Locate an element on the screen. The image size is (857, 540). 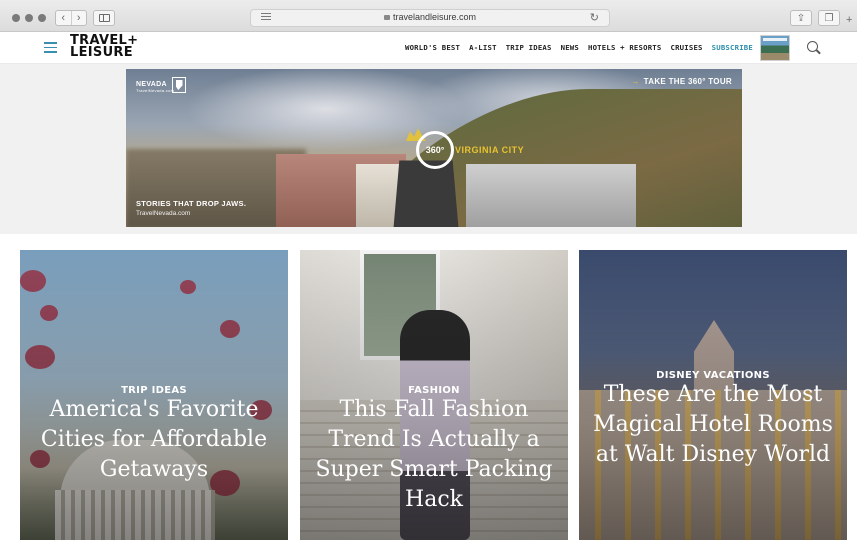
forward-button: › is located at coordinates (78, 18).